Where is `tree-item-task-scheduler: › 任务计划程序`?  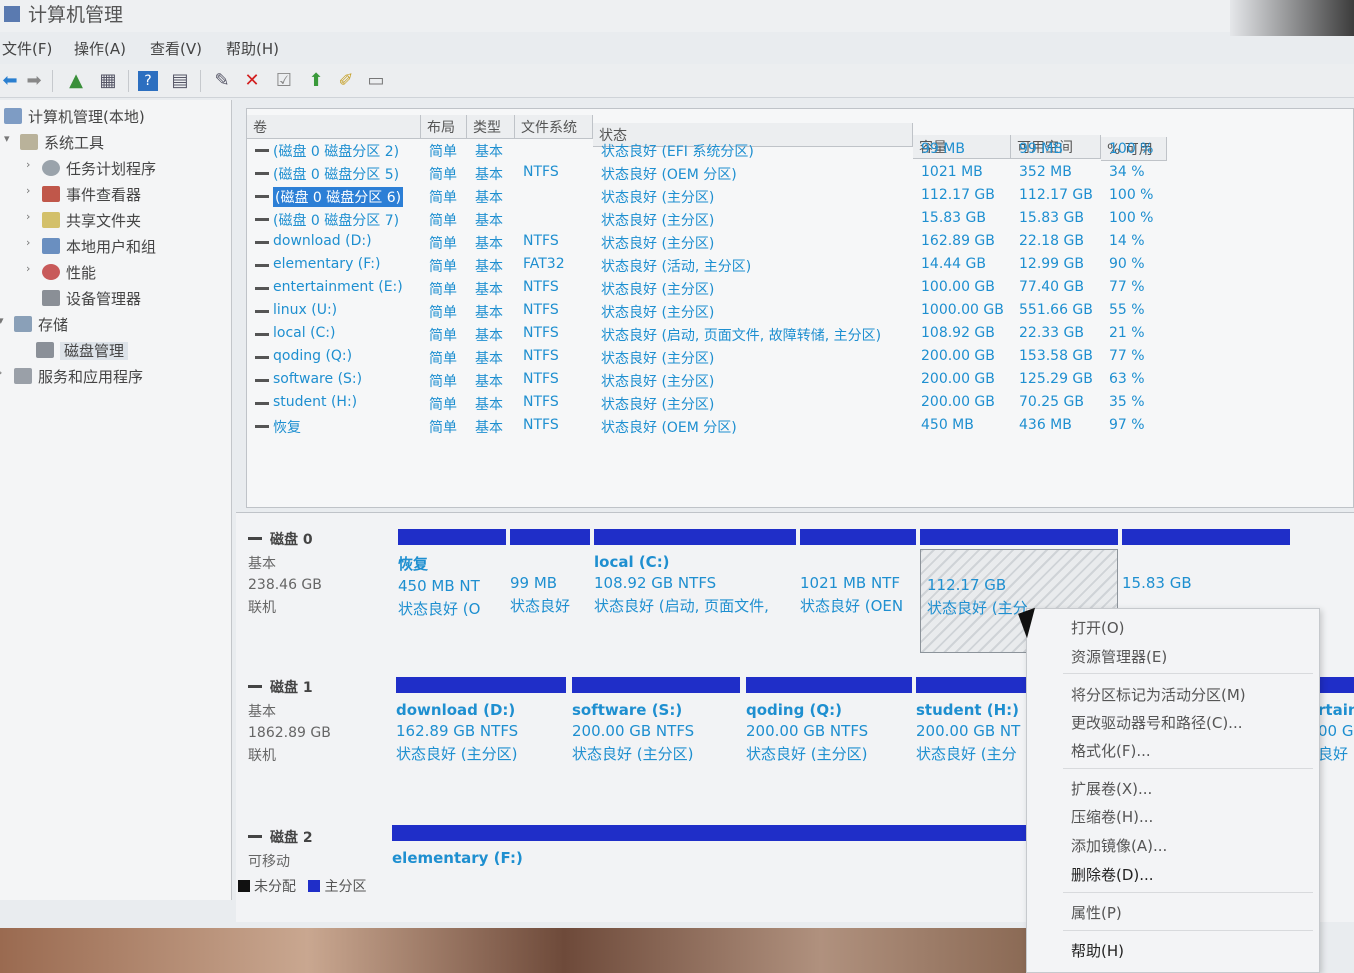
tree-item-task-scheduler: › 任务计划程序 is located at coordinates (91, 168).